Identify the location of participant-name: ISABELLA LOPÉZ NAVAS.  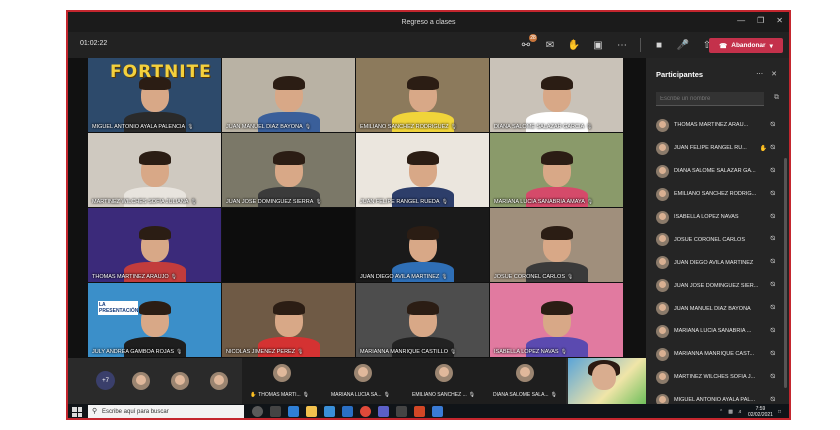
(706, 217).